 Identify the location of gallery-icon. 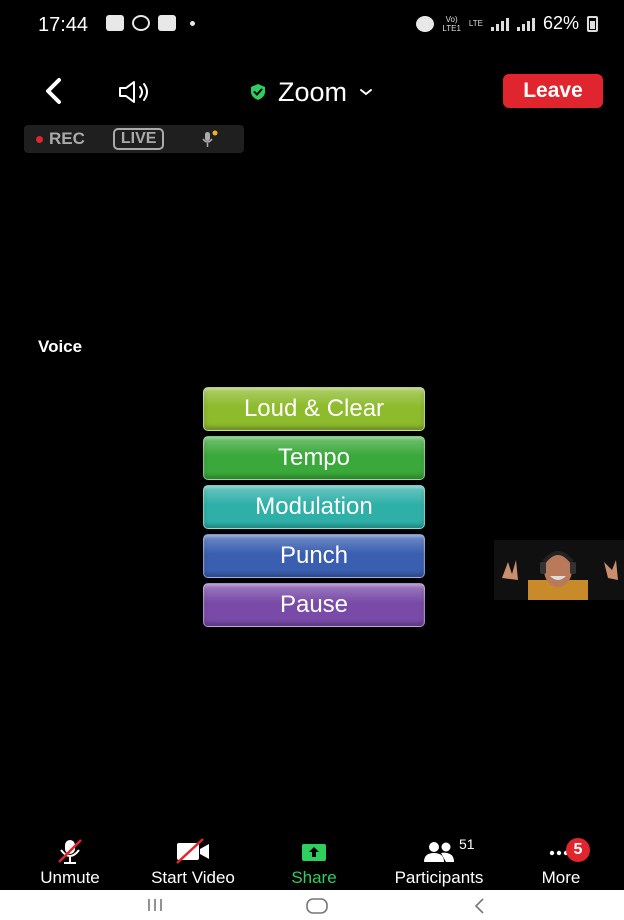
(115, 23).